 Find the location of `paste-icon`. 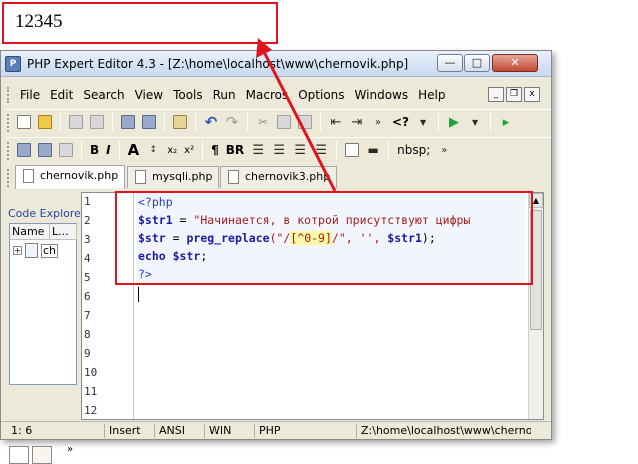

paste-icon is located at coordinates (305, 122).